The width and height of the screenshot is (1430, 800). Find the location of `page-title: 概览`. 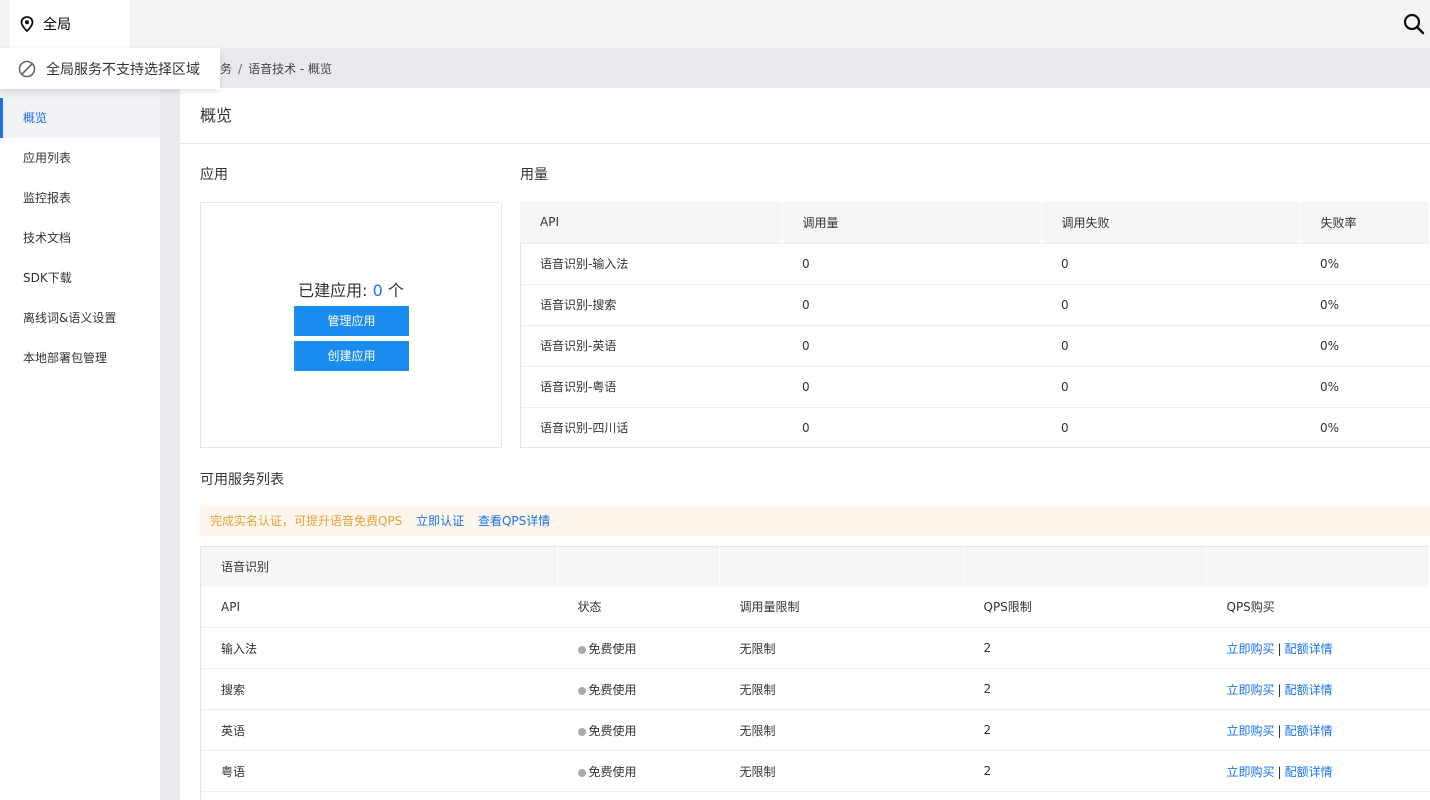

page-title: 概览 is located at coordinates (805, 116).